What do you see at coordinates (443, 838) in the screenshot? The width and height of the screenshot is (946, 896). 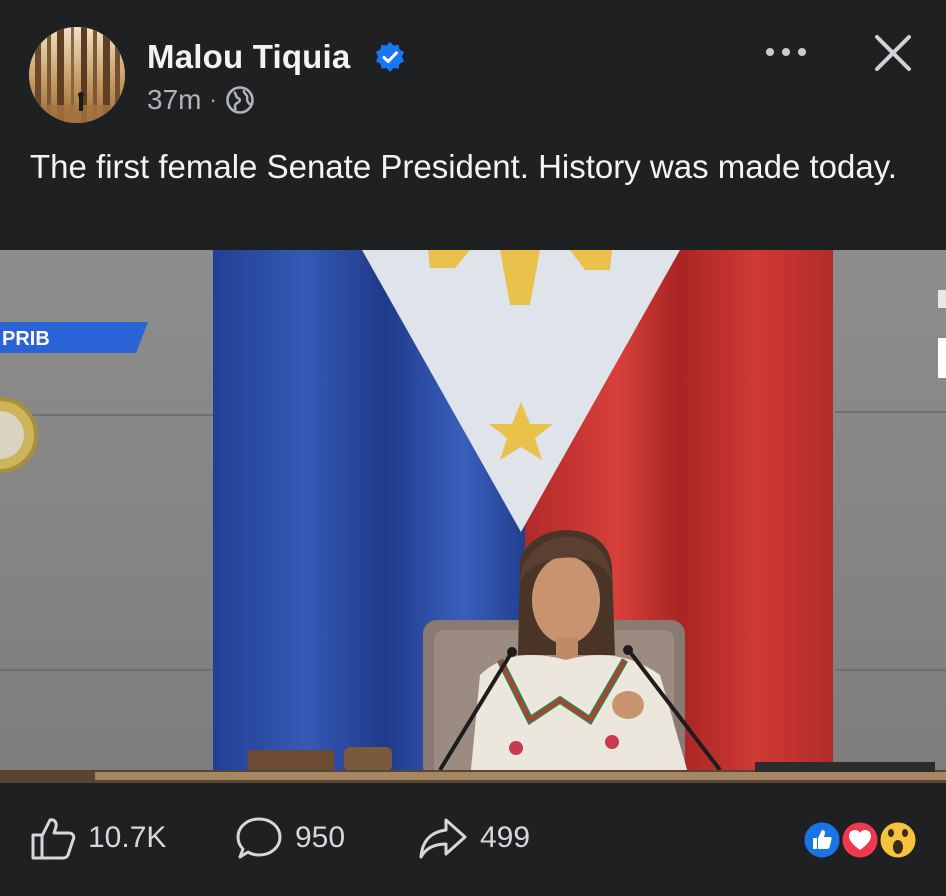 I see `share-arrow-icon` at bounding box center [443, 838].